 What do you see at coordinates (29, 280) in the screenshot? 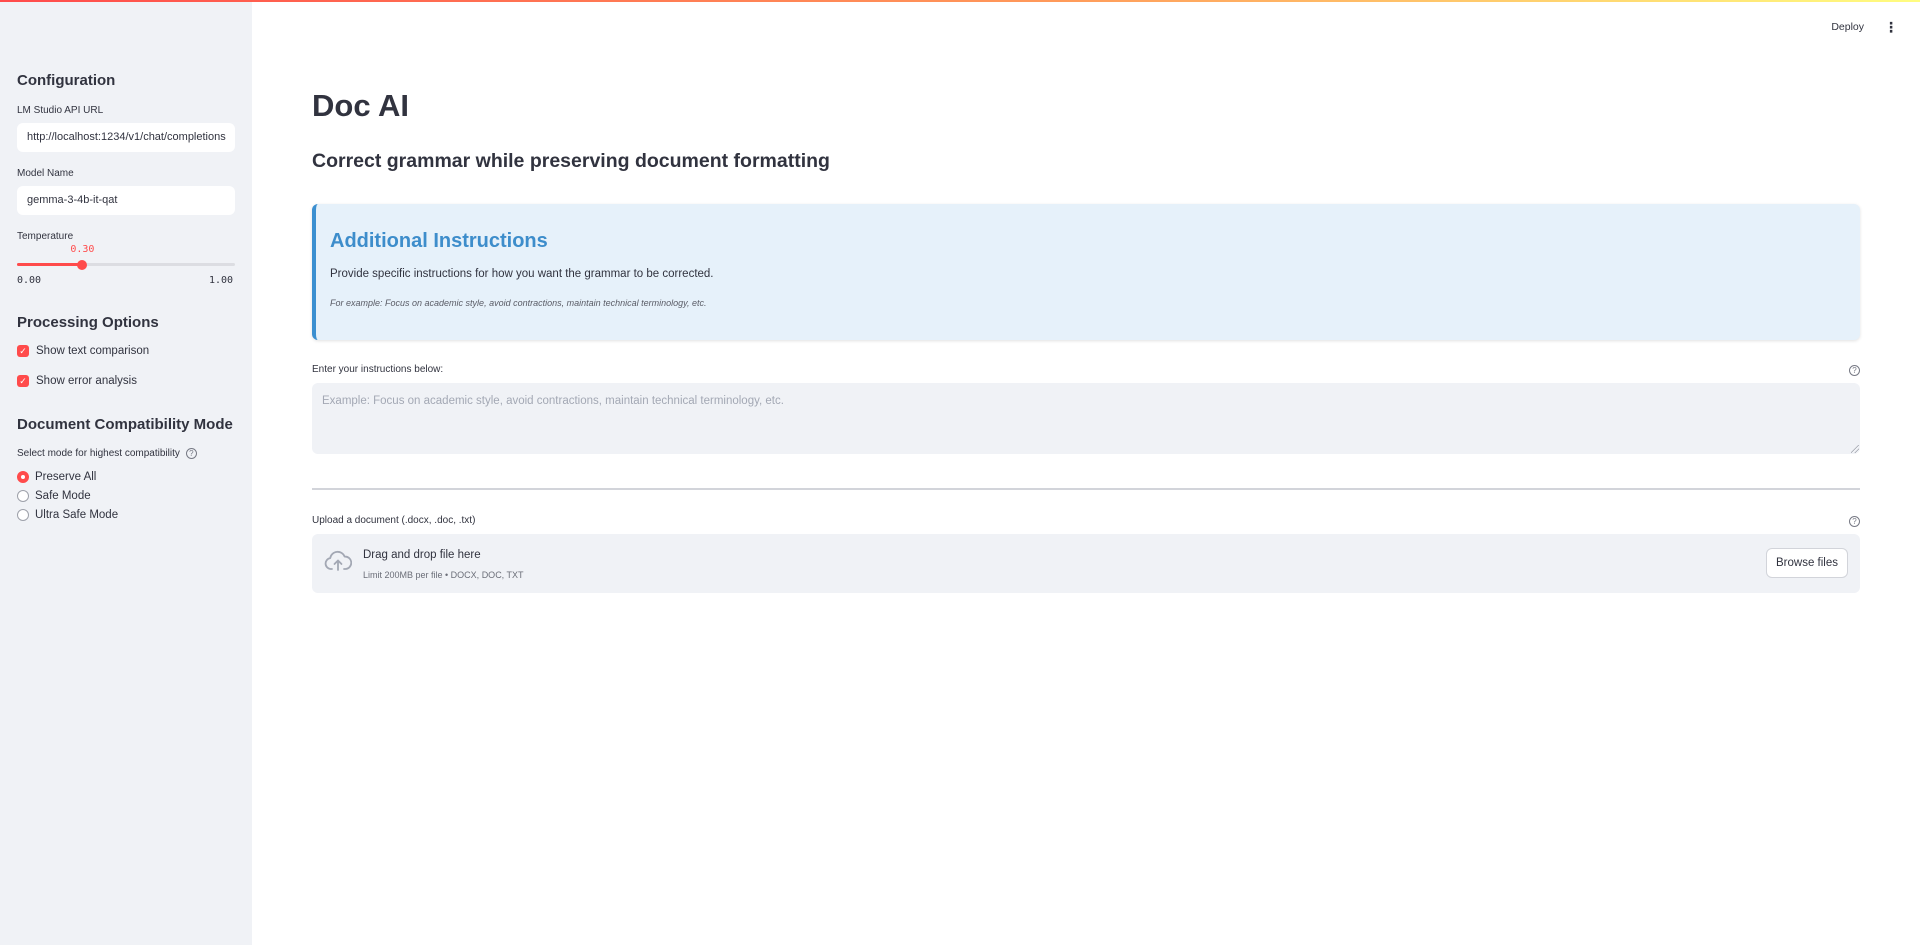
I see `temperature-min: 0.00` at bounding box center [29, 280].